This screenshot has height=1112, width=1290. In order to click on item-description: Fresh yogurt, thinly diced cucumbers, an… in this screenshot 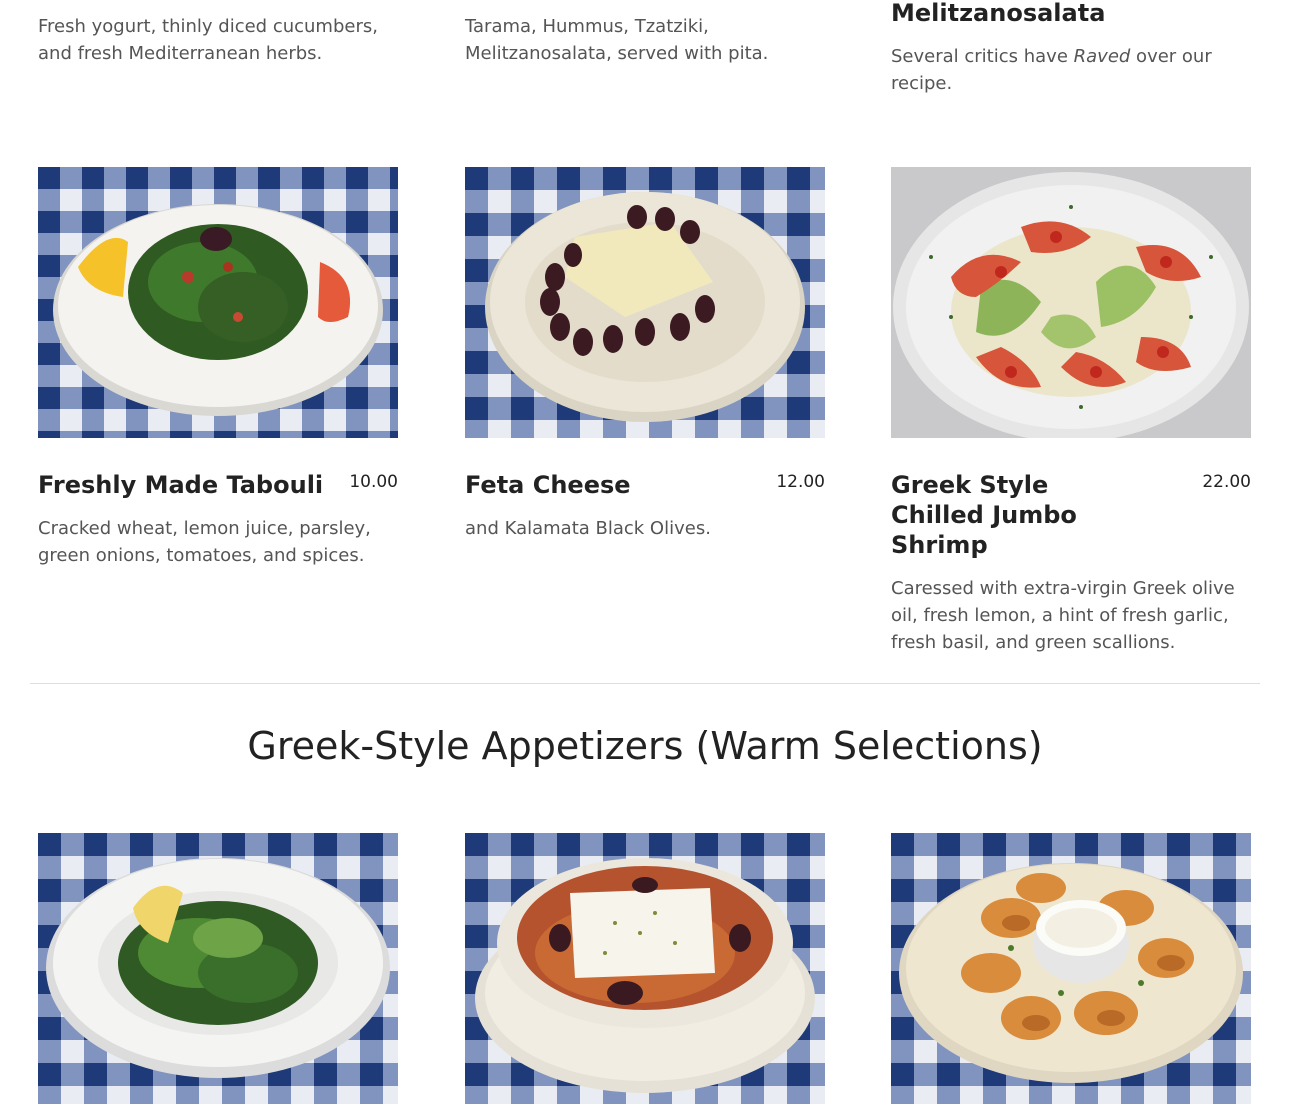, I will do `click(208, 40)`.